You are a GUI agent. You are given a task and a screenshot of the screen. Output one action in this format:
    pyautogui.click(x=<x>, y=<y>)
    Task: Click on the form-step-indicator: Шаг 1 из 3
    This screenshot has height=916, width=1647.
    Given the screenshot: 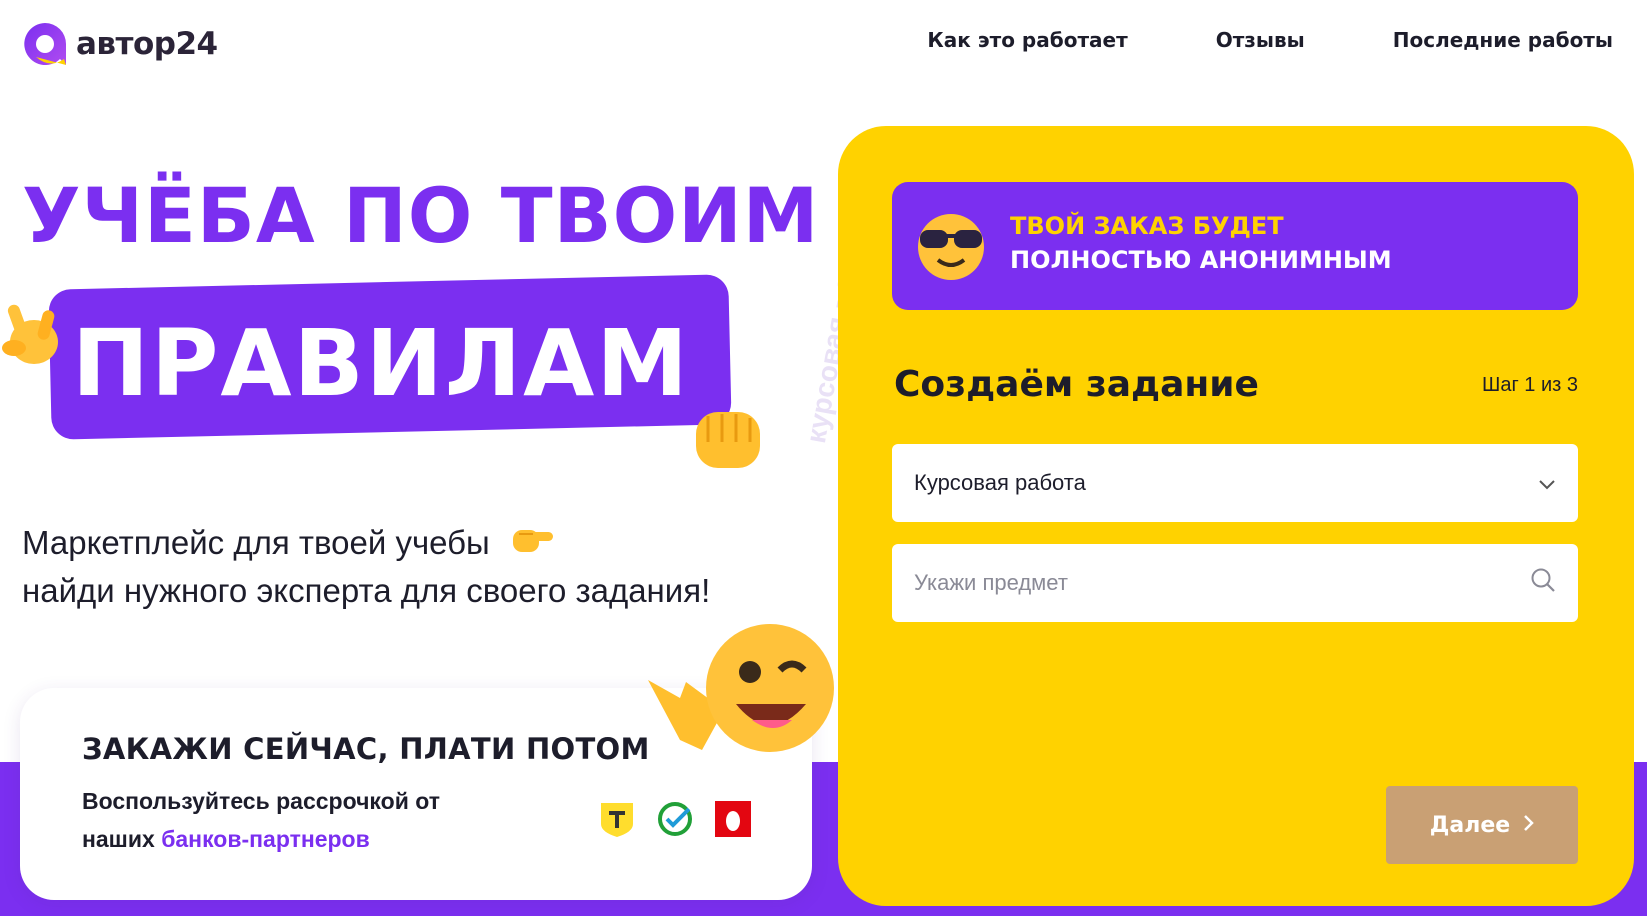 What is the action you would take?
    pyautogui.click(x=1529, y=385)
    